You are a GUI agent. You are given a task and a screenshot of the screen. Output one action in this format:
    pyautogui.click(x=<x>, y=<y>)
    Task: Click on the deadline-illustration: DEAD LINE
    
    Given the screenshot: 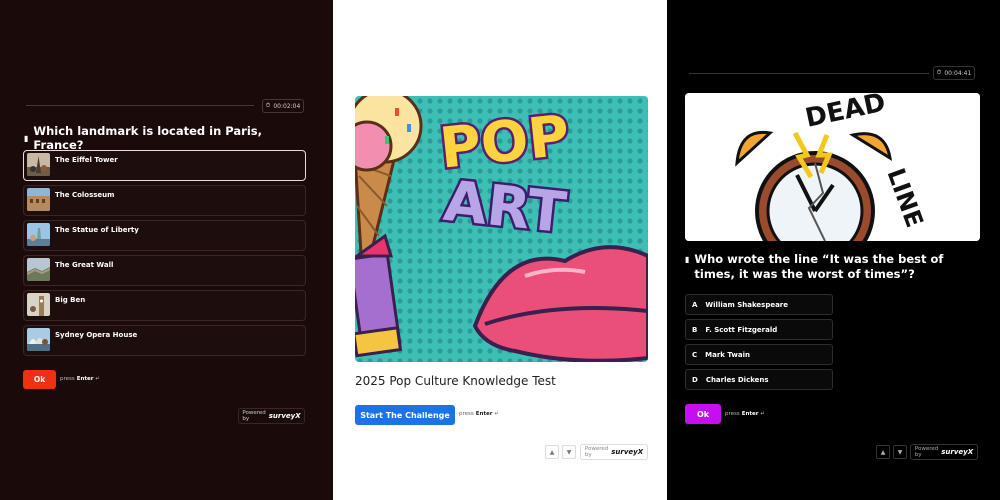 What is the action you would take?
    pyautogui.click(x=832, y=167)
    